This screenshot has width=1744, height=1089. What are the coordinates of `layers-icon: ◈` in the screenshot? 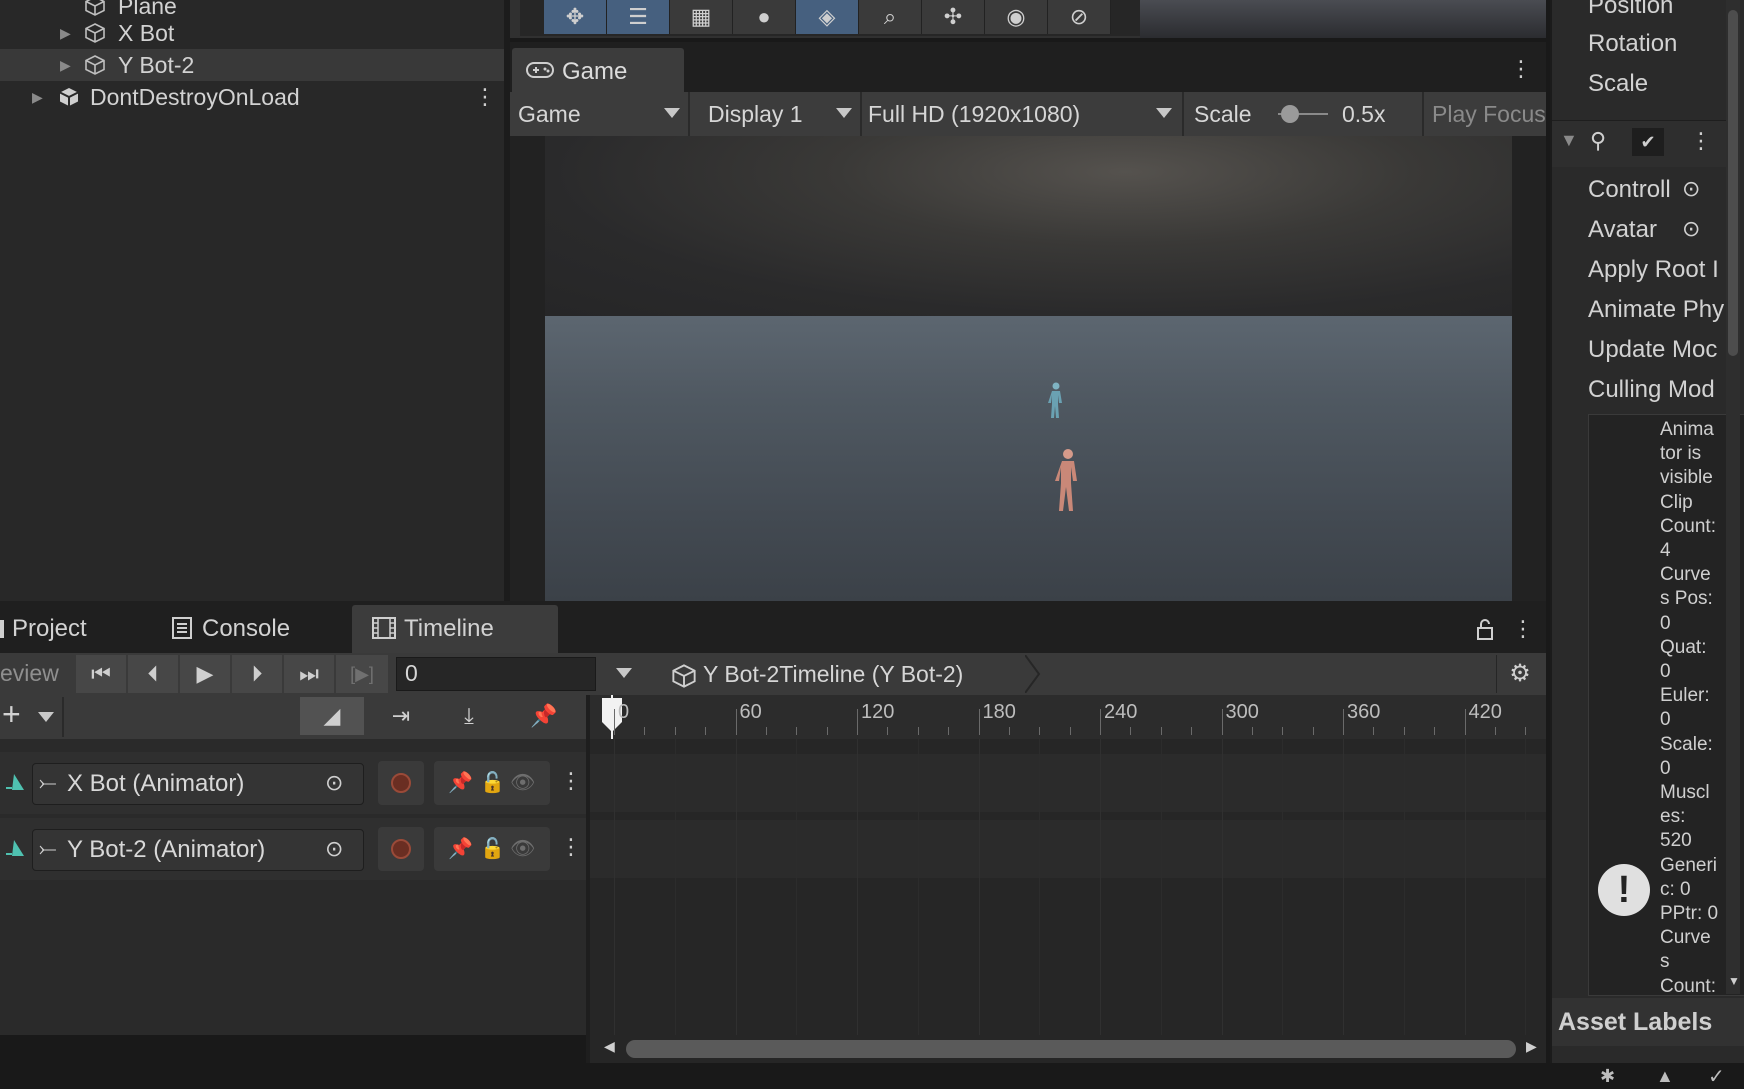 It's located at (827, 17).